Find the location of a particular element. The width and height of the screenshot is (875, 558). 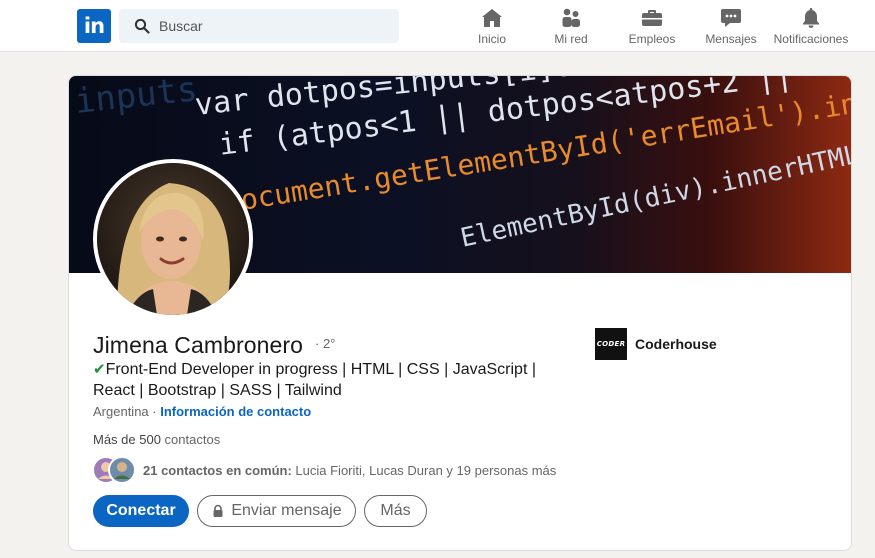

nav-item-mensajes: Mensajes is located at coordinates (731, 26).